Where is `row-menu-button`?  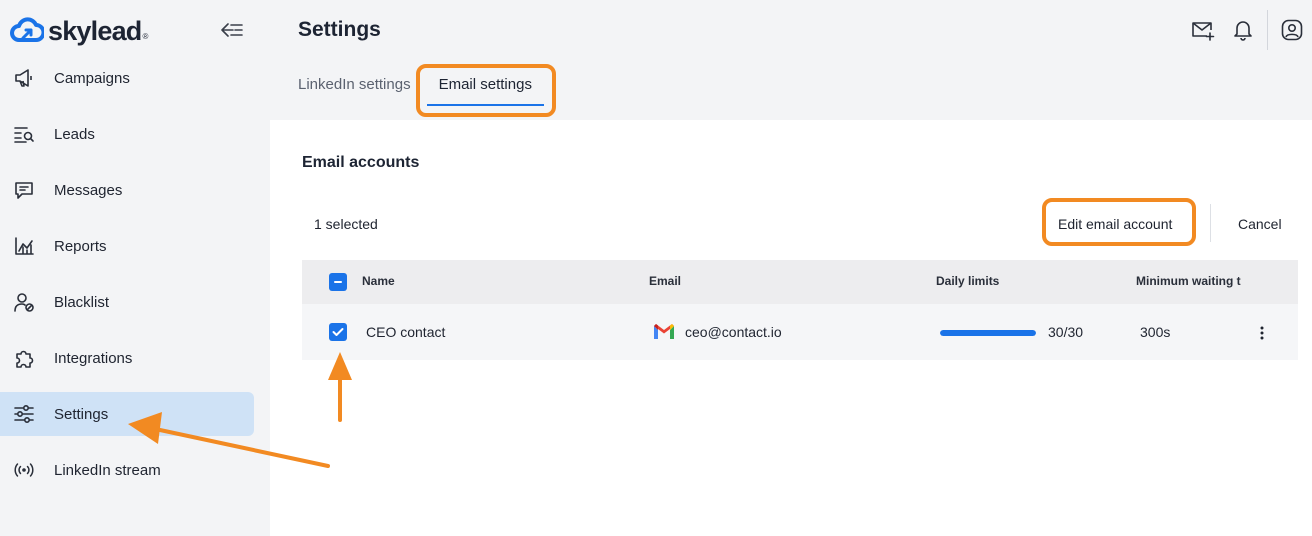
row-menu-button is located at coordinates (1262, 333).